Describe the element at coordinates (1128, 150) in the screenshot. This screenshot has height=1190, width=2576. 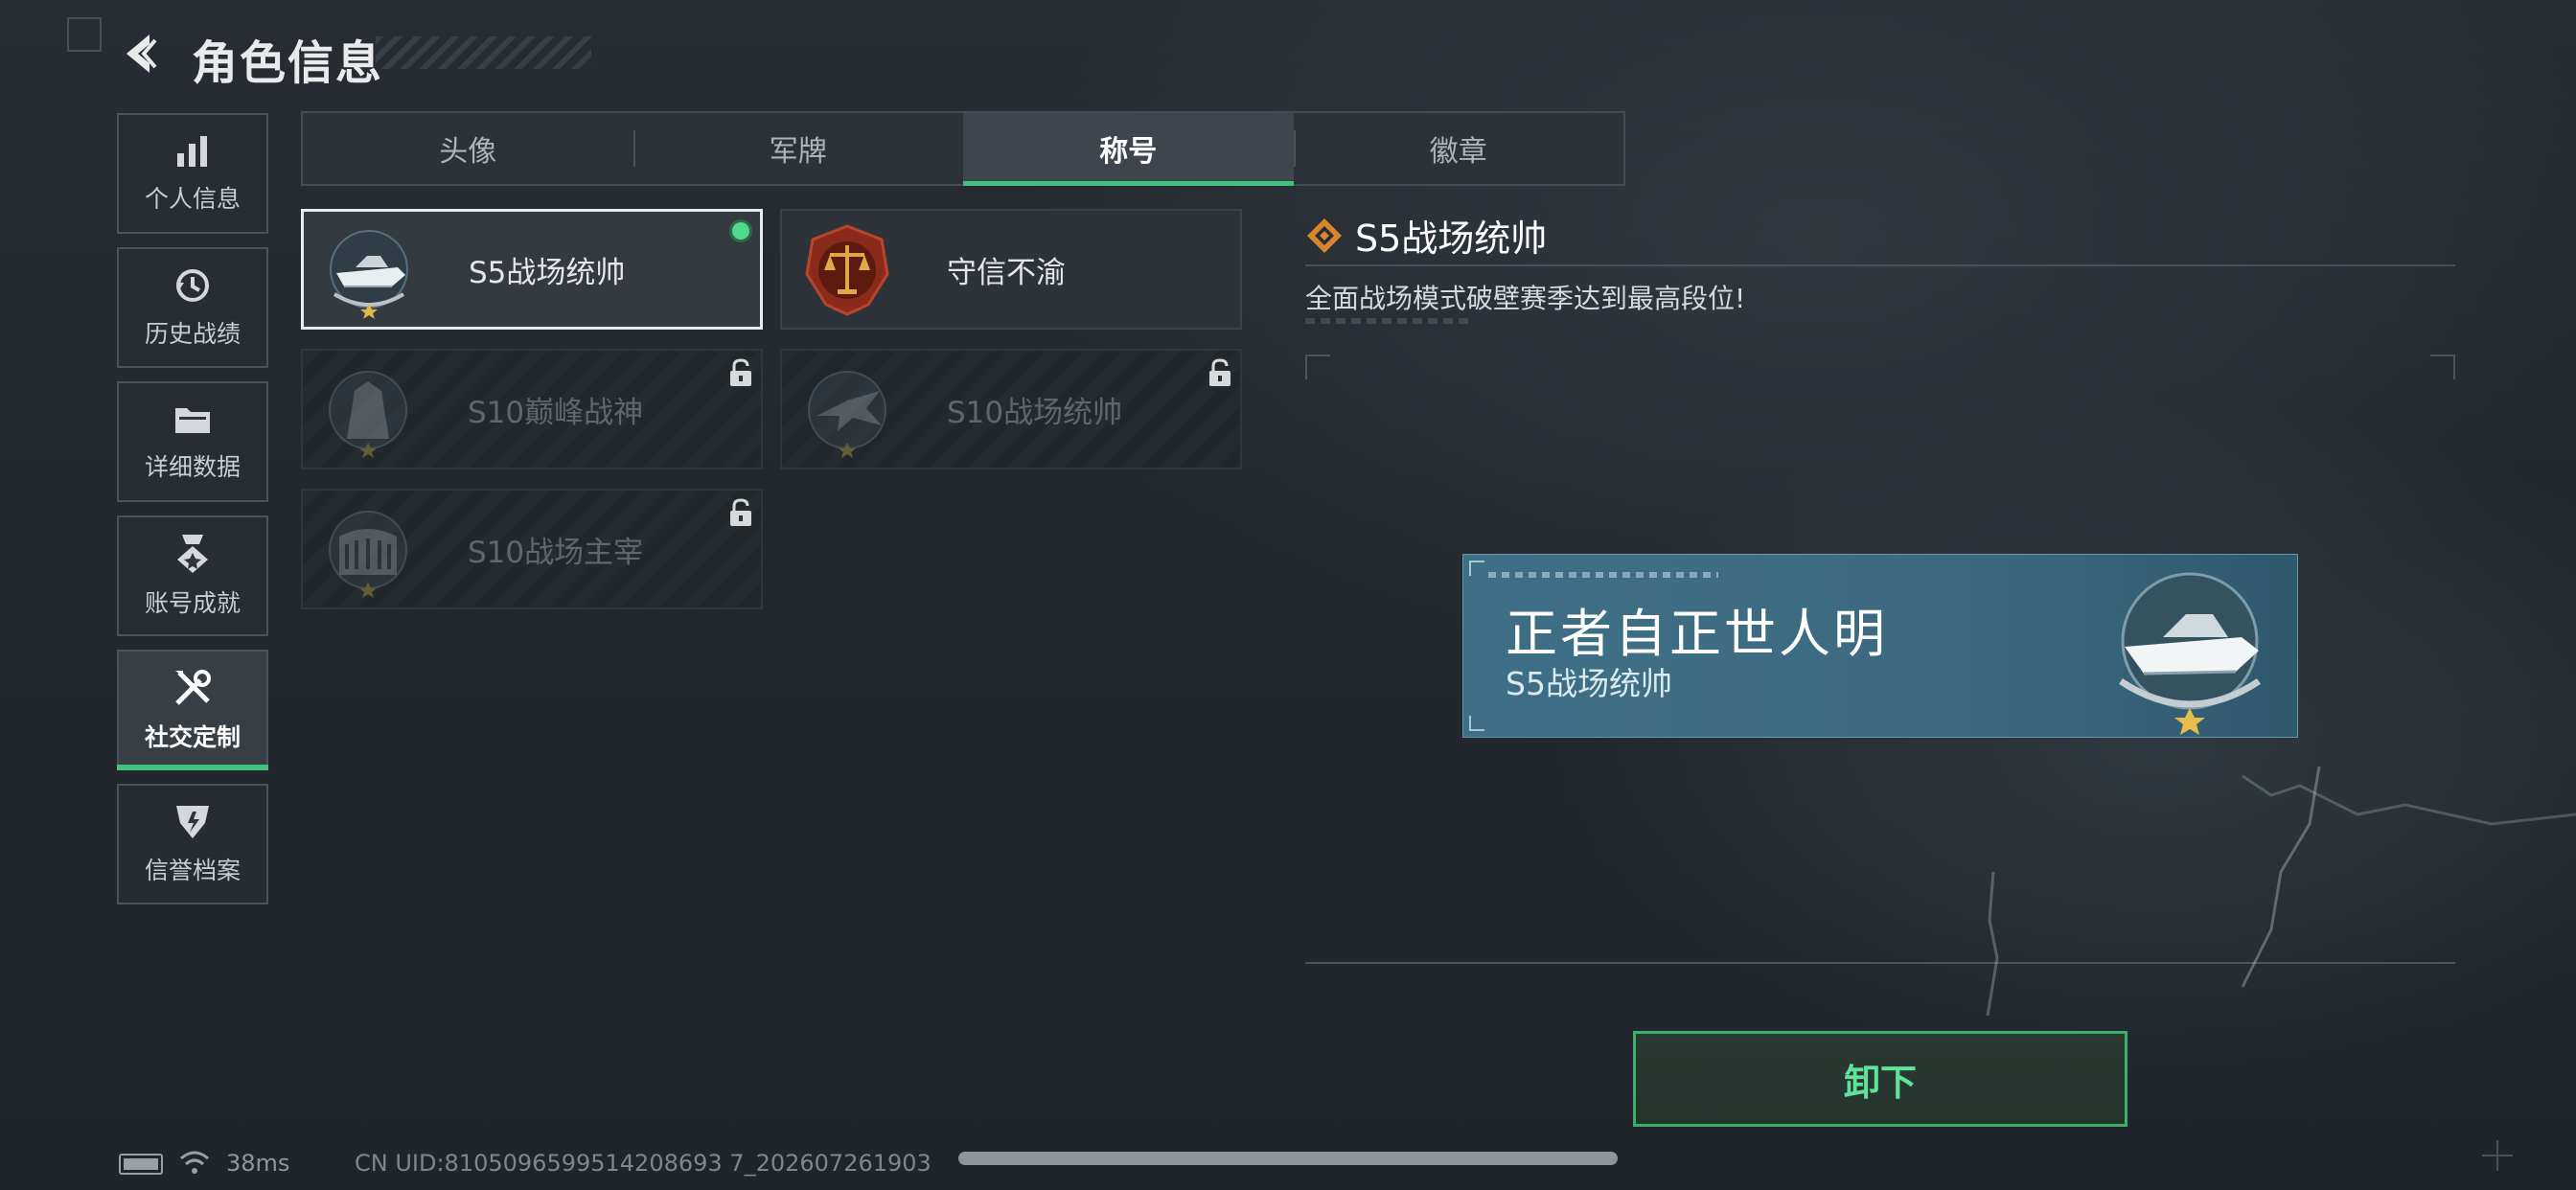
I see `tab-title: 称号` at that location.